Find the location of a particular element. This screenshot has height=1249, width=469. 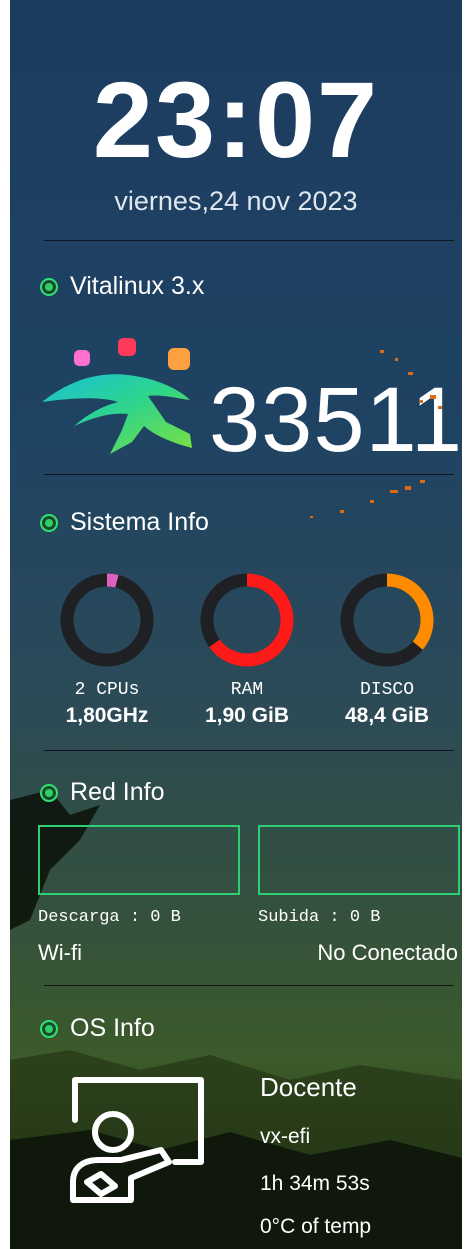

ram-info: RAM 1,90 GiB is located at coordinates (247, 704).